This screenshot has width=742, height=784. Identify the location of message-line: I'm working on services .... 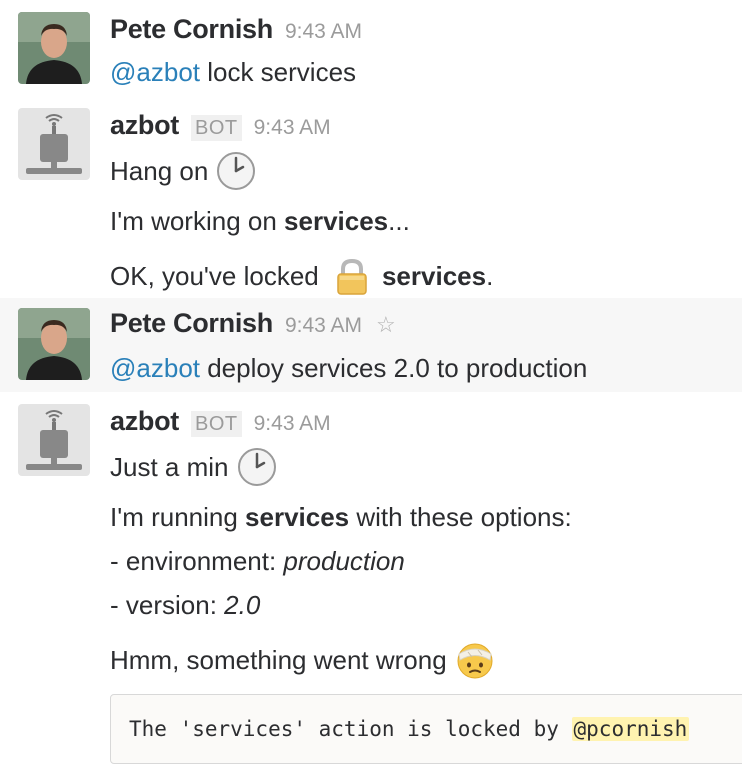
(260, 221).